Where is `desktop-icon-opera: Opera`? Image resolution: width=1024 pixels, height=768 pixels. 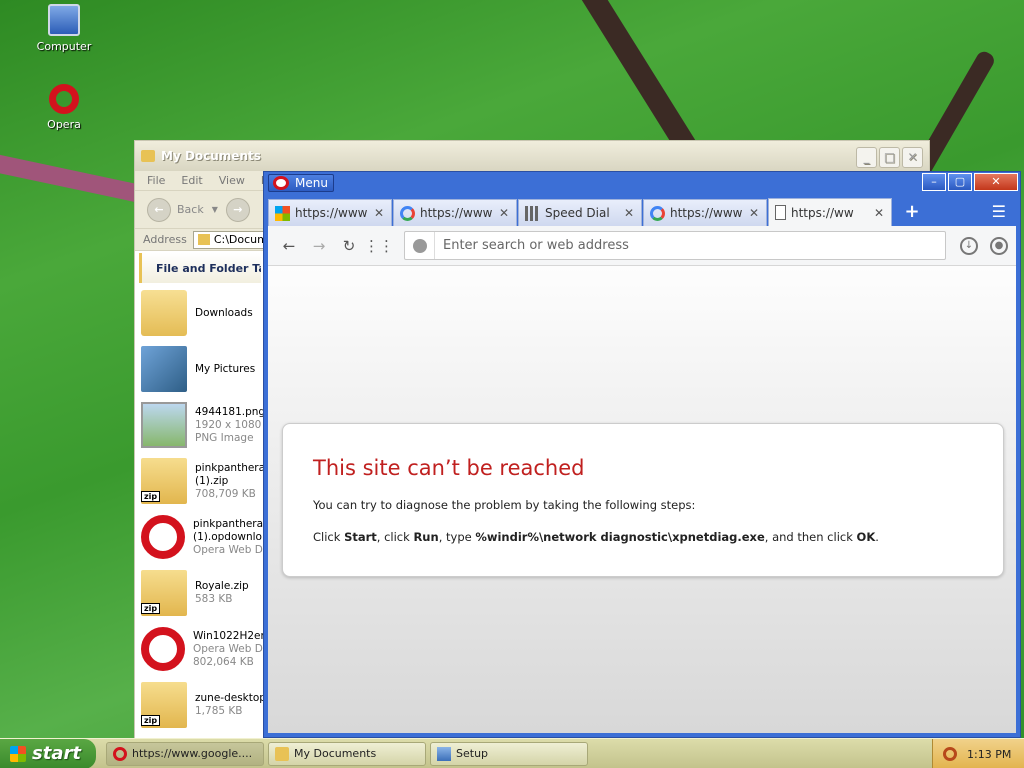
desktop-icon-opera: Opera is located at coordinates (64, 107).